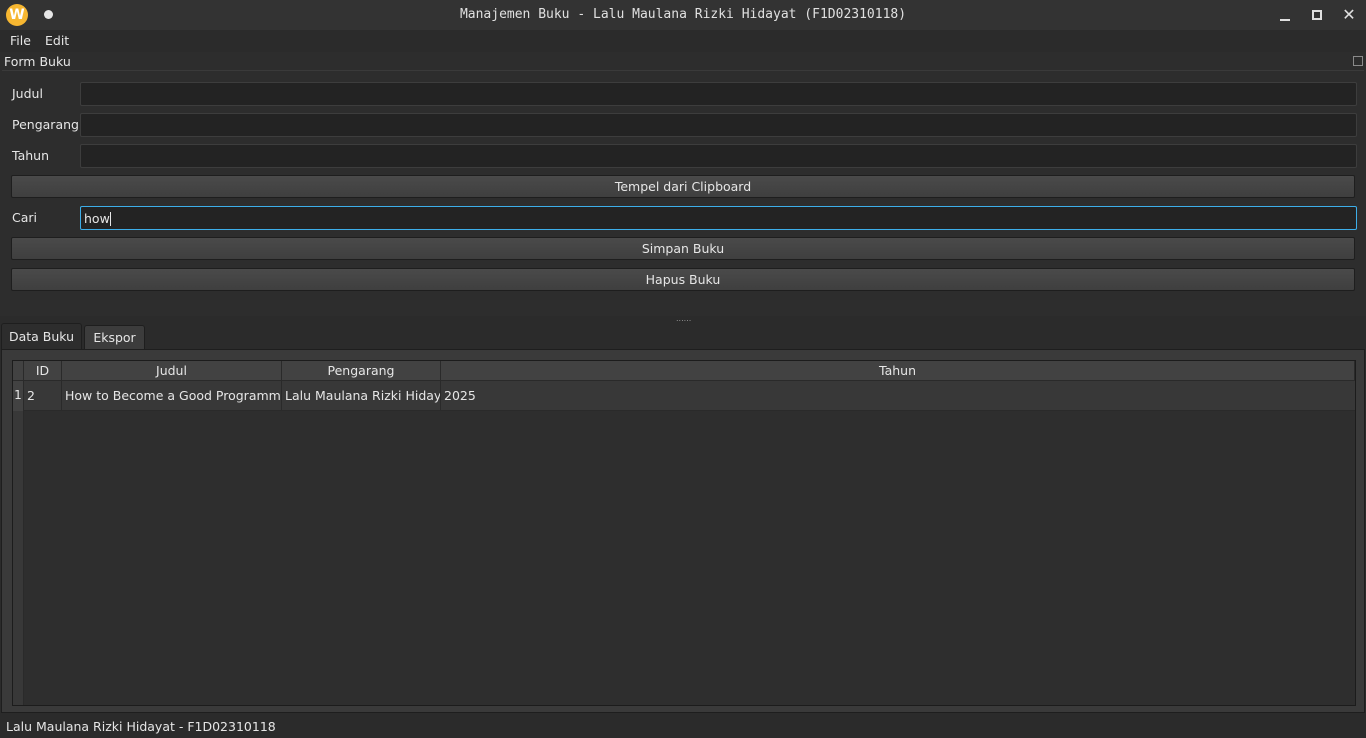 The width and height of the screenshot is (1366, 738). I want to click on search-input-value: how, so click(97, 218).